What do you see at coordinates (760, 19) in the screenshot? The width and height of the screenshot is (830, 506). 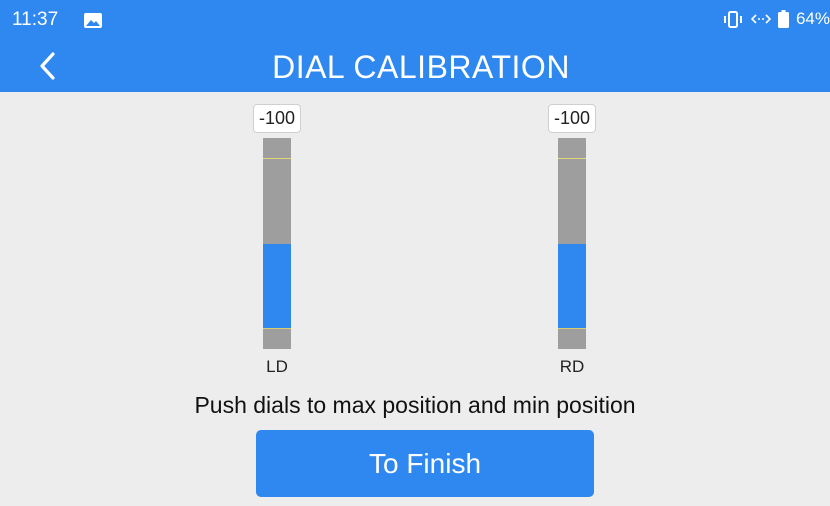 I see `data-transfer-icon` at bounding box center [760, 19].